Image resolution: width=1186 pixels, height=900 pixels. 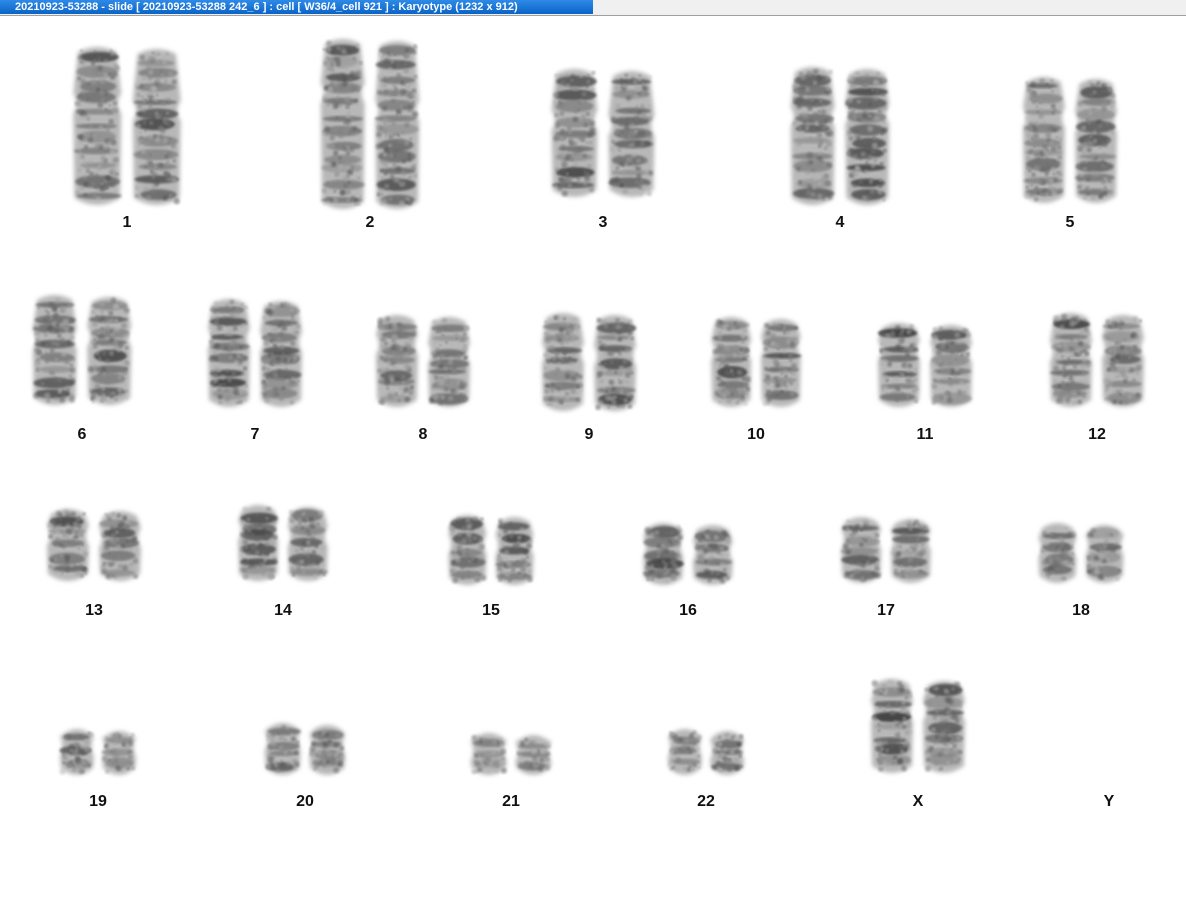 What do you see at coordinates (918, 801) in the screenshot?
I see `chromosome-label-X: X` at bounding box center [918, 801].